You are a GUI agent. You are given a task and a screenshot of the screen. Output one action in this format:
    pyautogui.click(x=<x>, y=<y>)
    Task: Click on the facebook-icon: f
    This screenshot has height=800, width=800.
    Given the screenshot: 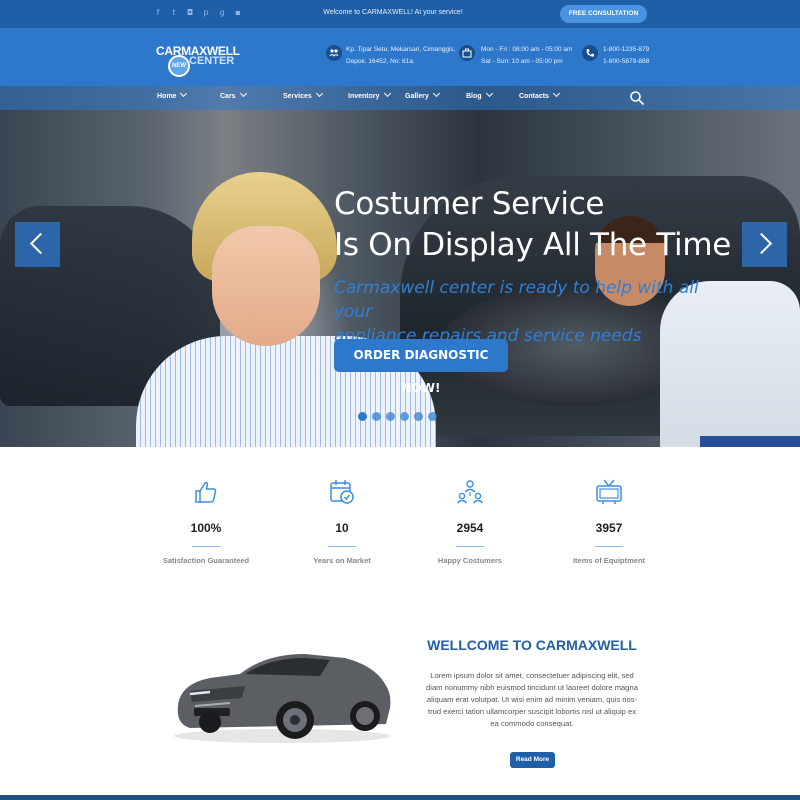 What is the action you would take?
    pyautogui.click(x=158, y=13)
    